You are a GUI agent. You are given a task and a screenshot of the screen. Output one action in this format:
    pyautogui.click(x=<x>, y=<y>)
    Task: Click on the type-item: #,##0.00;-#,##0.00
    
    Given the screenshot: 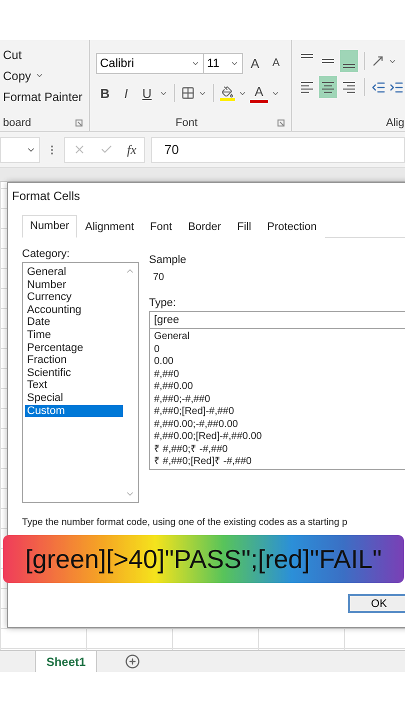 What is the action you would take?
    pyautogui.click(x=279, y=424)
    